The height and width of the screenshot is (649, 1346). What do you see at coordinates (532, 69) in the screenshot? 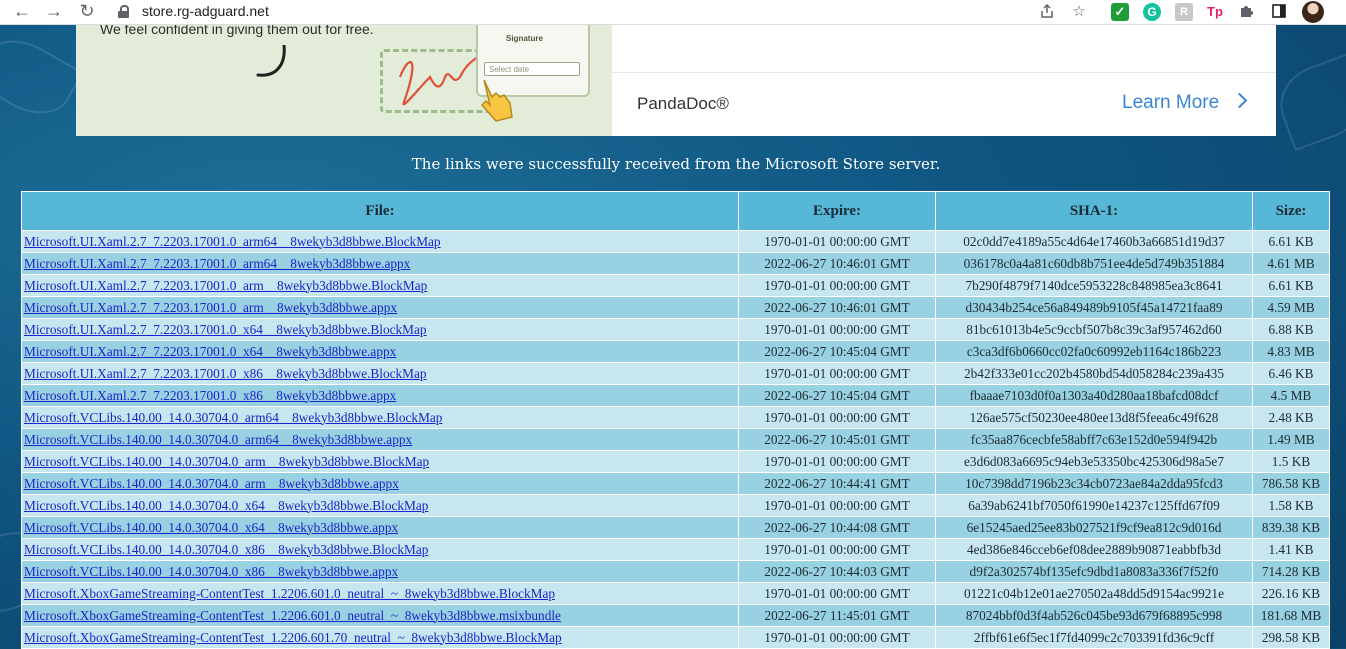
I see `date-field: Select date` at bounding box center [532, 69].